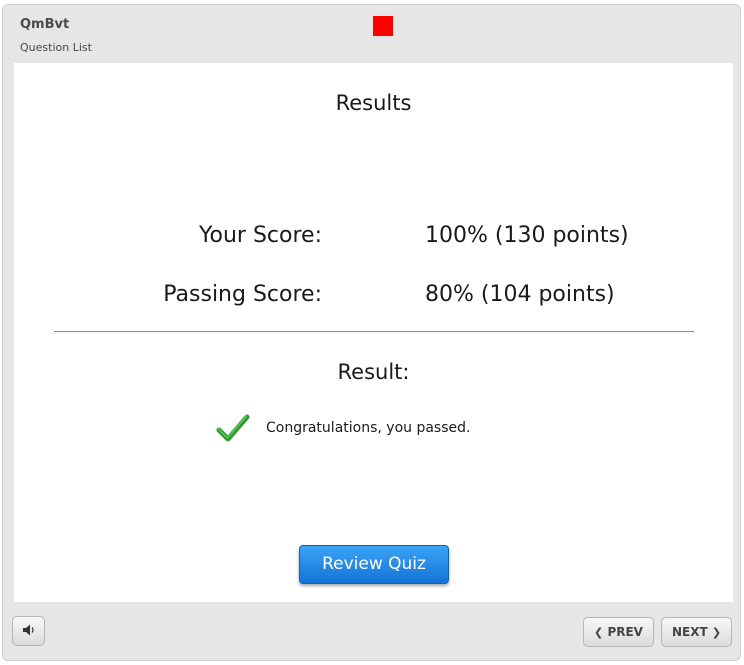 Image resolution: width=744 pixels, height=665 pixels. I want to click on speaker-icon, so click(28, 630).